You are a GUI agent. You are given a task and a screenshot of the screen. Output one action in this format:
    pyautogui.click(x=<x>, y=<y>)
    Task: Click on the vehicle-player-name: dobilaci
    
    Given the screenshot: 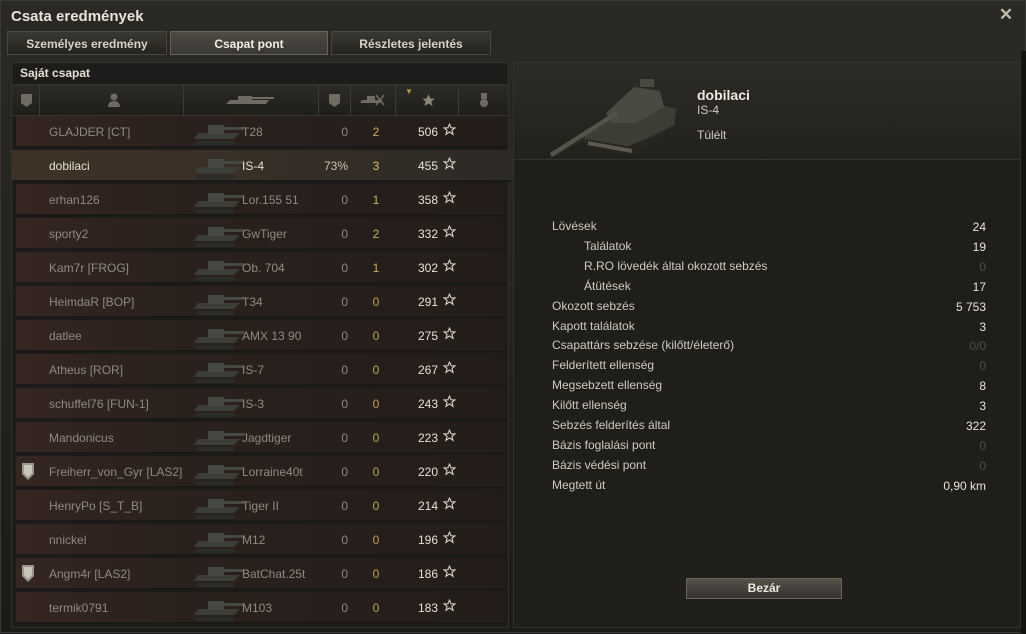 What is the action you would take?
    pyautogui.click(x=723, y=95)
    